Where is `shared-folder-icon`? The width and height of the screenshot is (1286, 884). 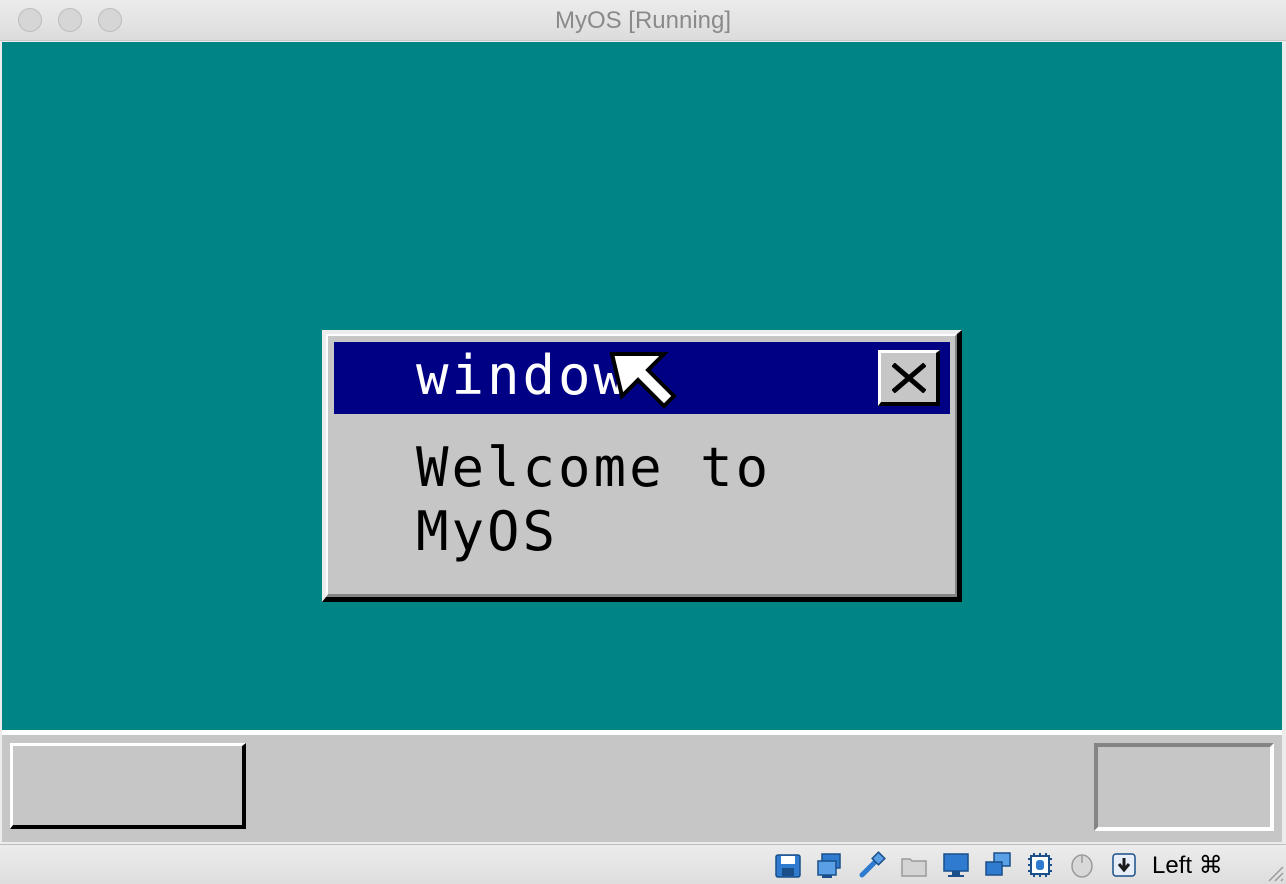 shared-folder-icon is located at coordinates (914, 865).